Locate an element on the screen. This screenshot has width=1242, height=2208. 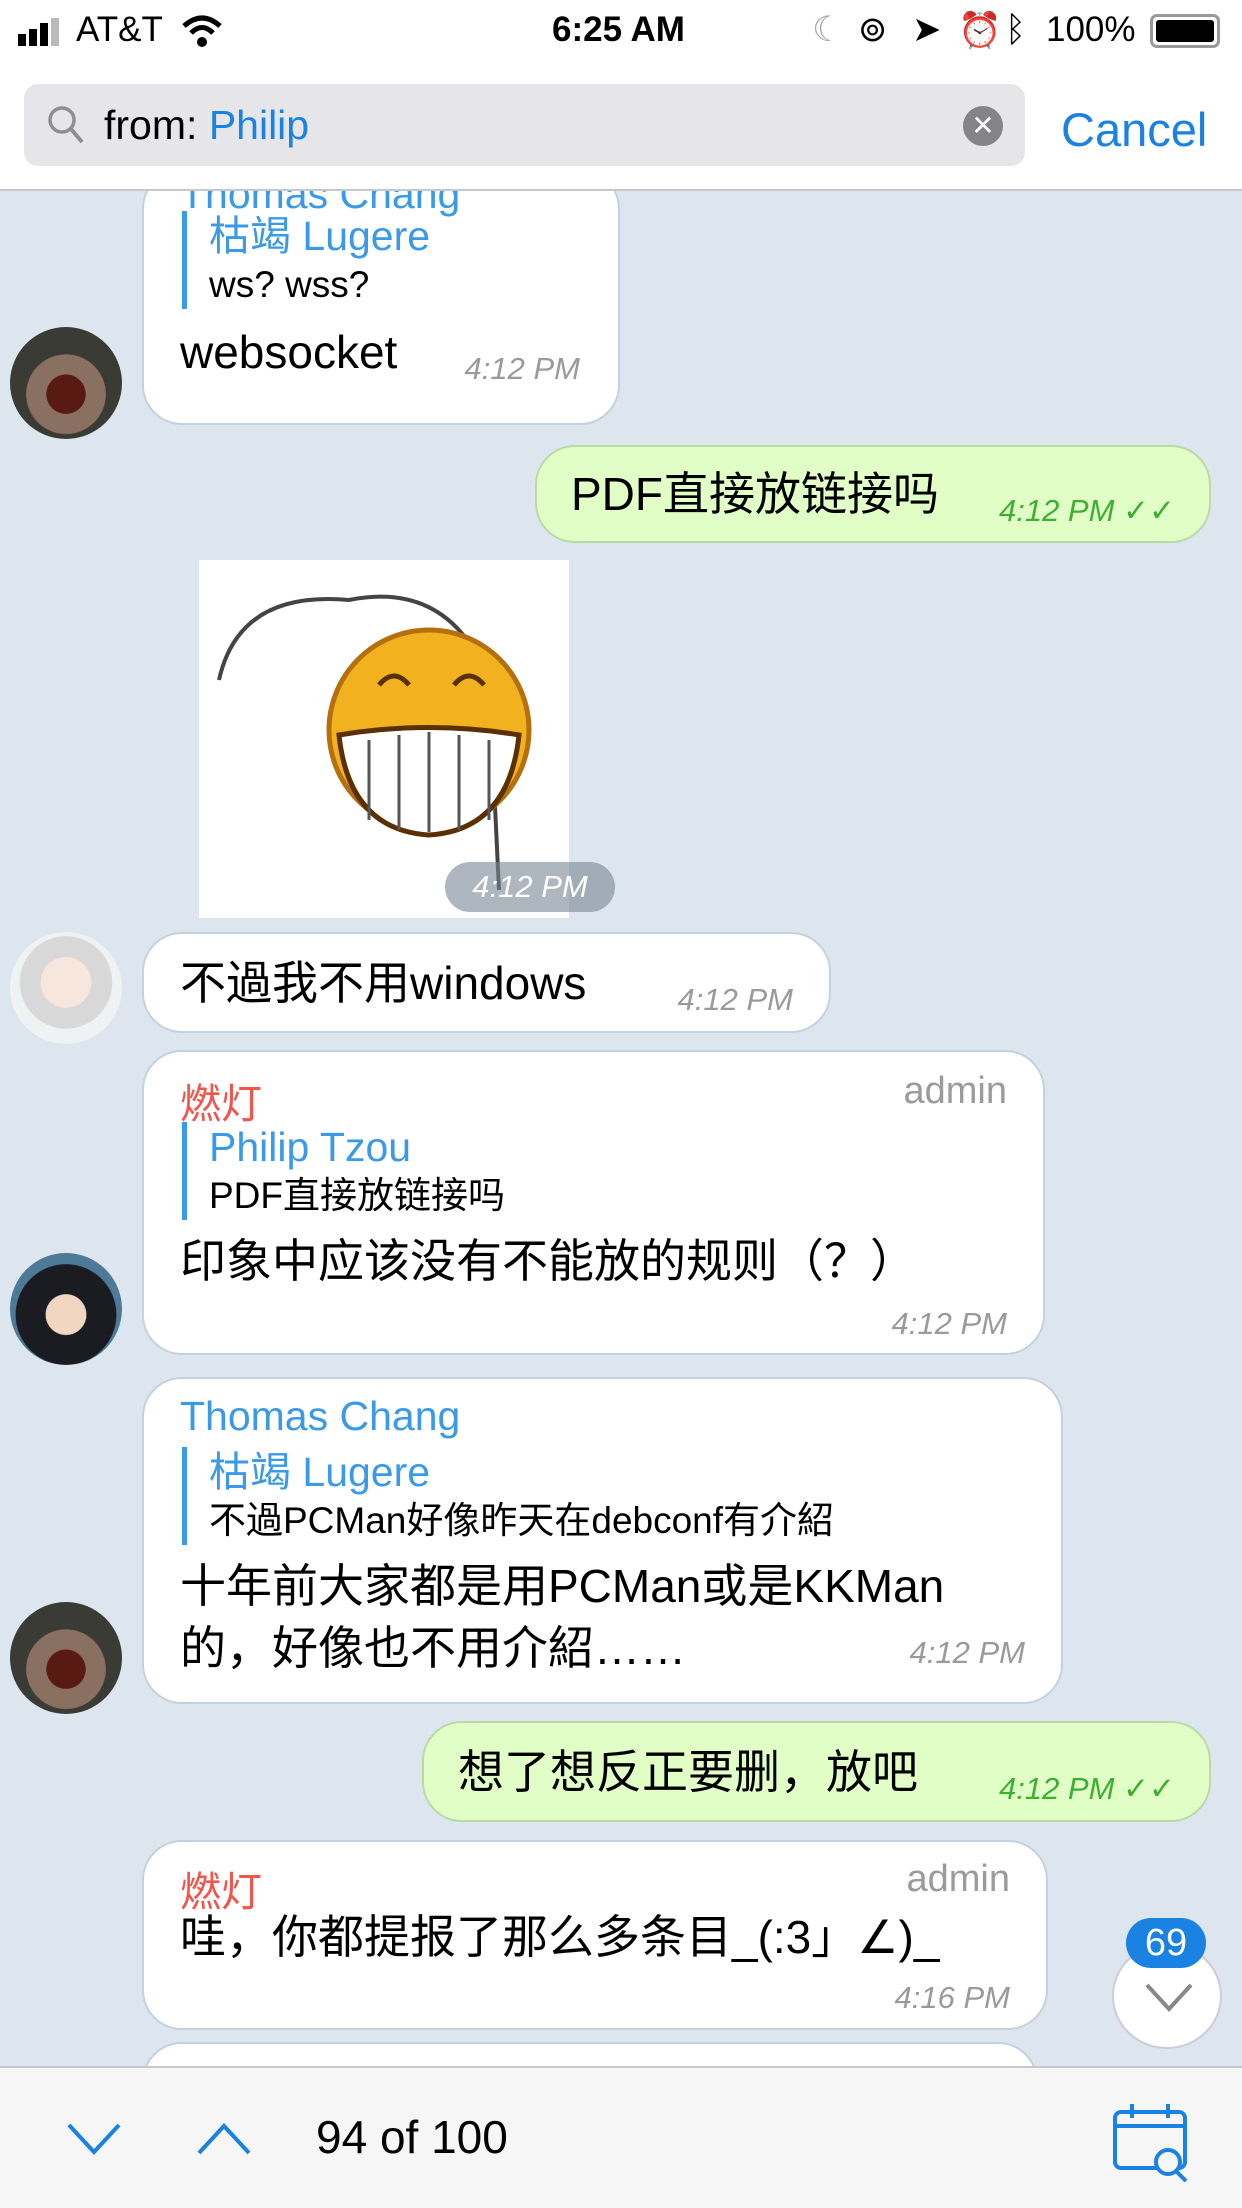
message-text: 想了想反正要删，放吧 is located at coordinates (688, 1772).